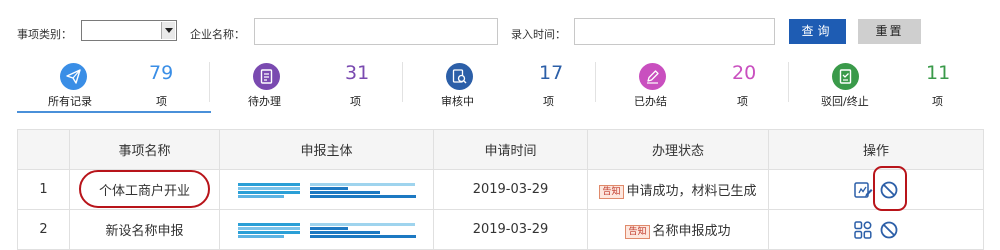 The image size is (1000, 250). What do you see at coordinates (889, 31) in the screenshot?
I see `reset-button: 重置` at bounding box center [889, 31].